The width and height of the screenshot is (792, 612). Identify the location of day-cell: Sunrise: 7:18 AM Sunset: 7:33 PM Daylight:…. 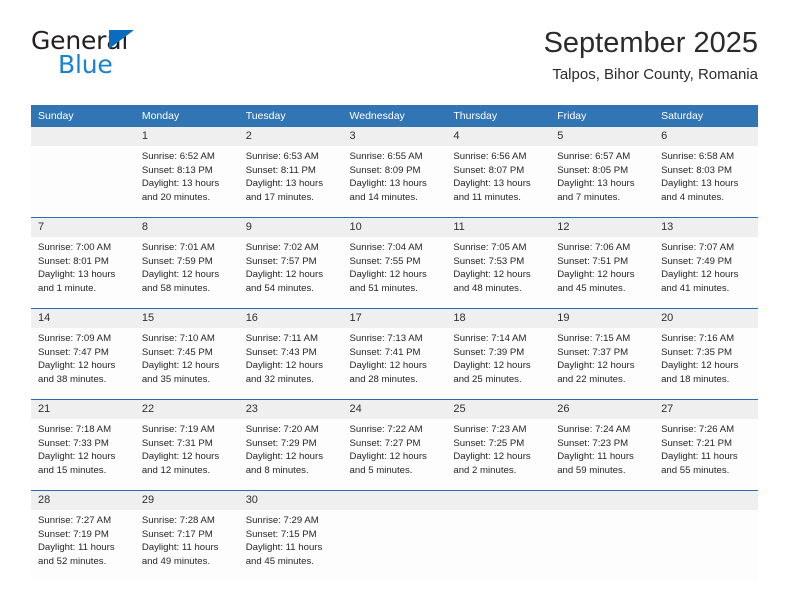
(83, 455).